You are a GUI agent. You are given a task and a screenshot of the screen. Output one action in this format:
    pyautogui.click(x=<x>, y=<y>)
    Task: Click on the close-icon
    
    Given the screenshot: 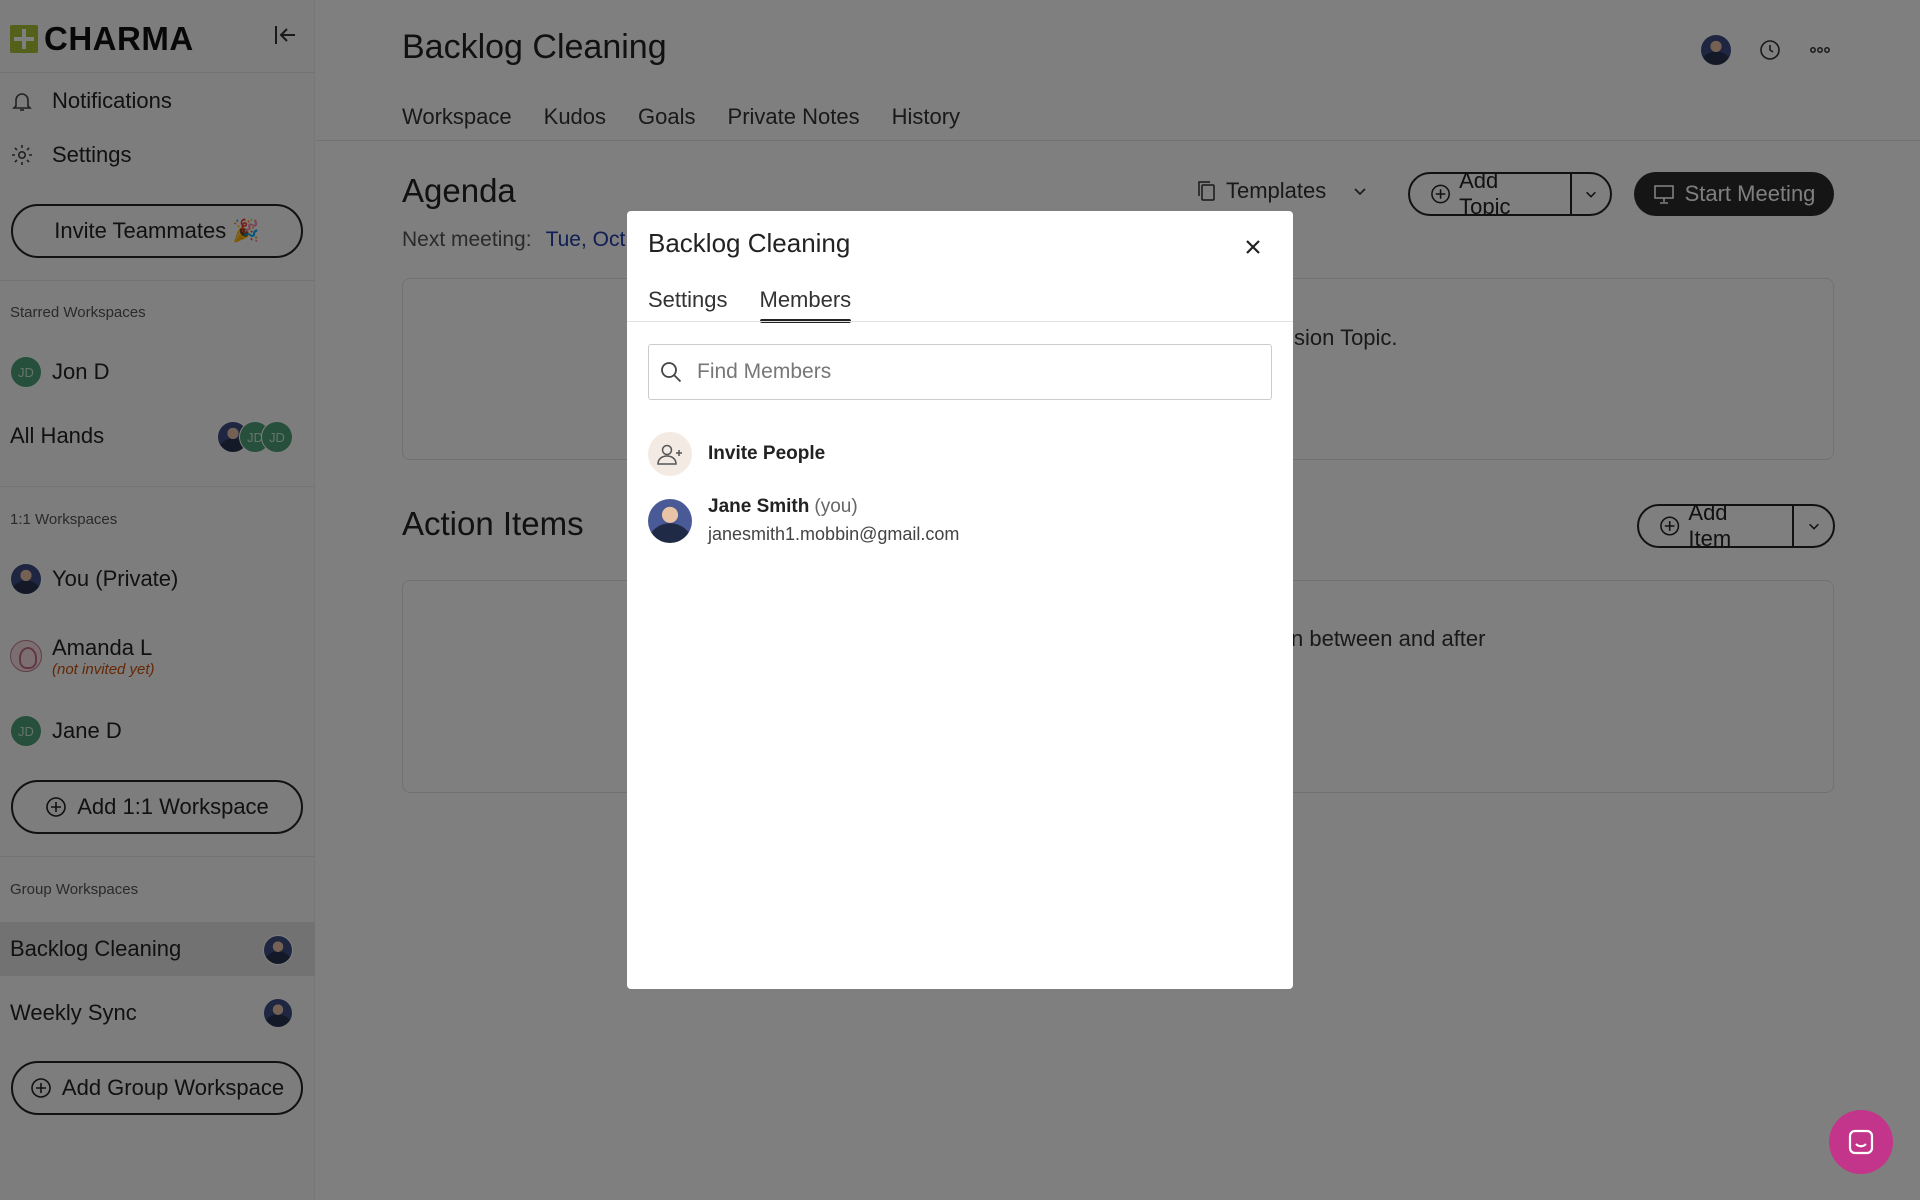 What is the action you would take?
    pyautogui.click(x=1253, y=247)
    